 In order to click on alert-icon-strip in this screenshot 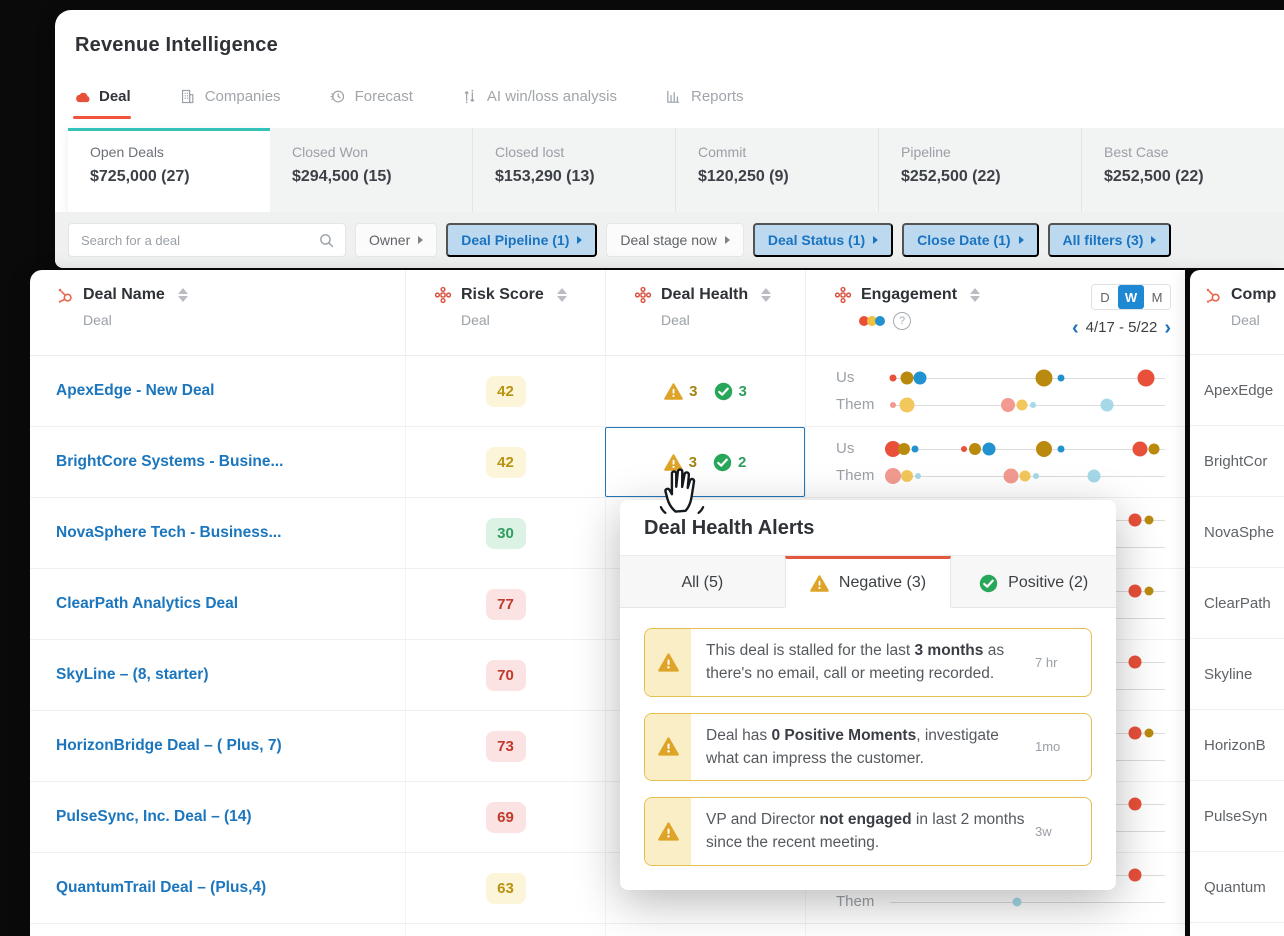, I will do `click(668, 831)`.